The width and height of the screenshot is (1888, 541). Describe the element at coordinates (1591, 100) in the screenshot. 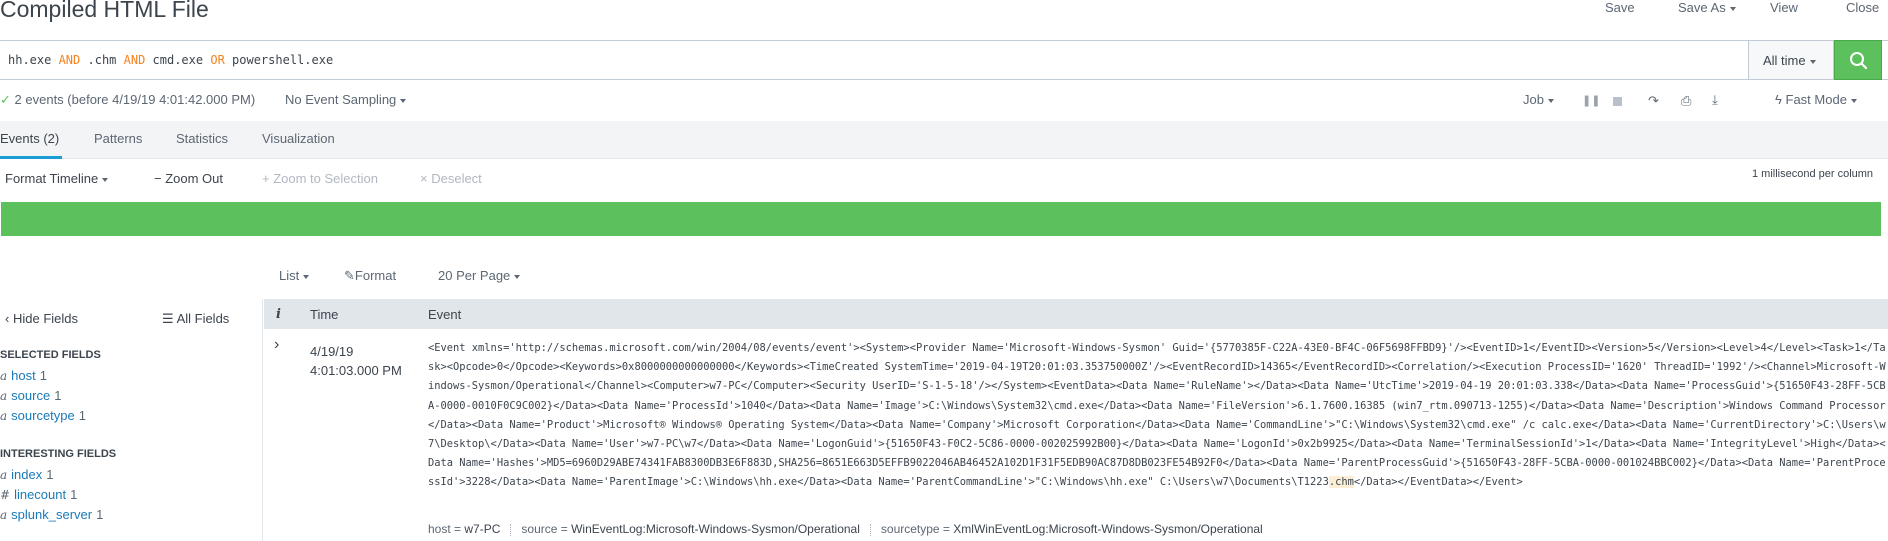

I see `pause-icon: ❚❚` at that location.